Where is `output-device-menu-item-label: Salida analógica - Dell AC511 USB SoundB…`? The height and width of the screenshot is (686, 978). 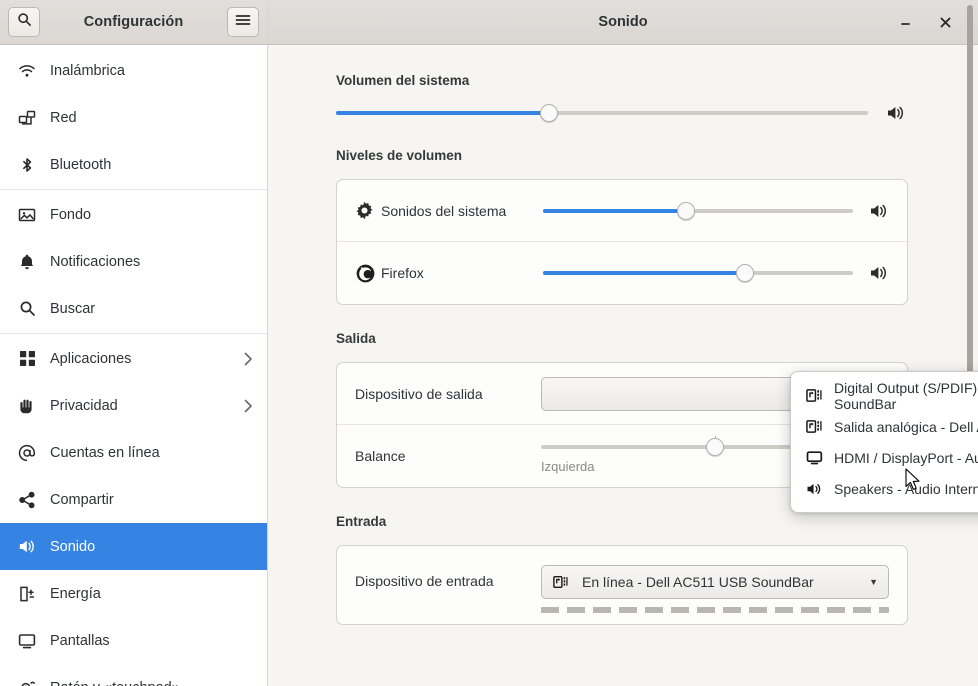
output-device-menu-item-label: Salida analógica - Dell AC511 USB SoundB… is located at coordinates (906, 426).